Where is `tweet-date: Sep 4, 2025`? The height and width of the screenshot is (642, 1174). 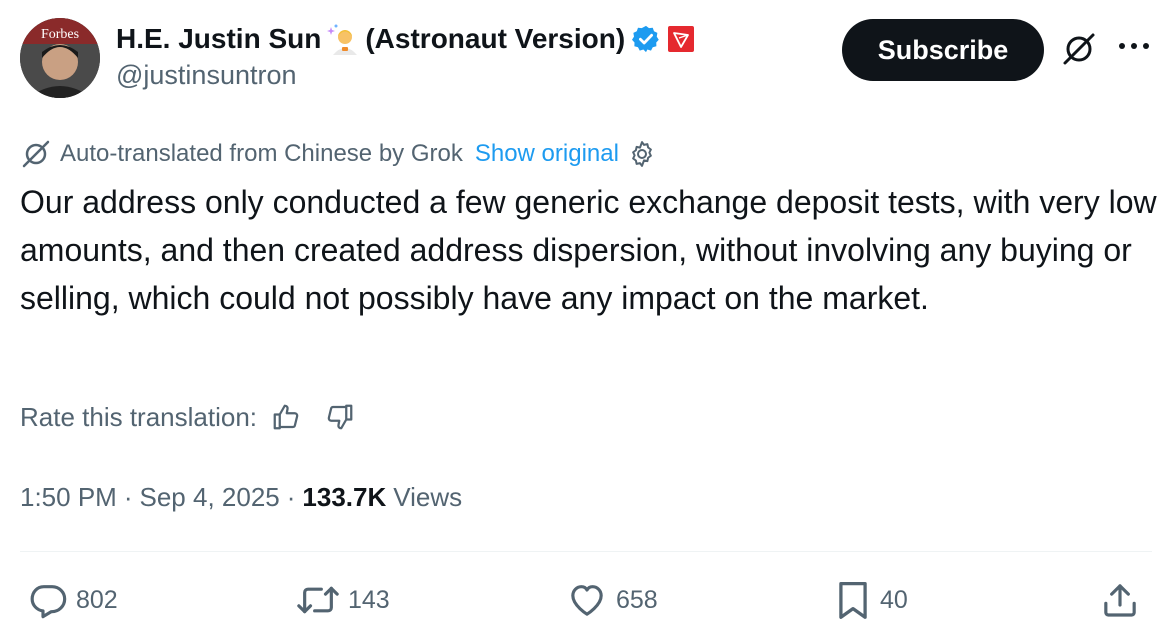
tweet-date: Sep 4, 2025 is located at coordinates (210, 497).